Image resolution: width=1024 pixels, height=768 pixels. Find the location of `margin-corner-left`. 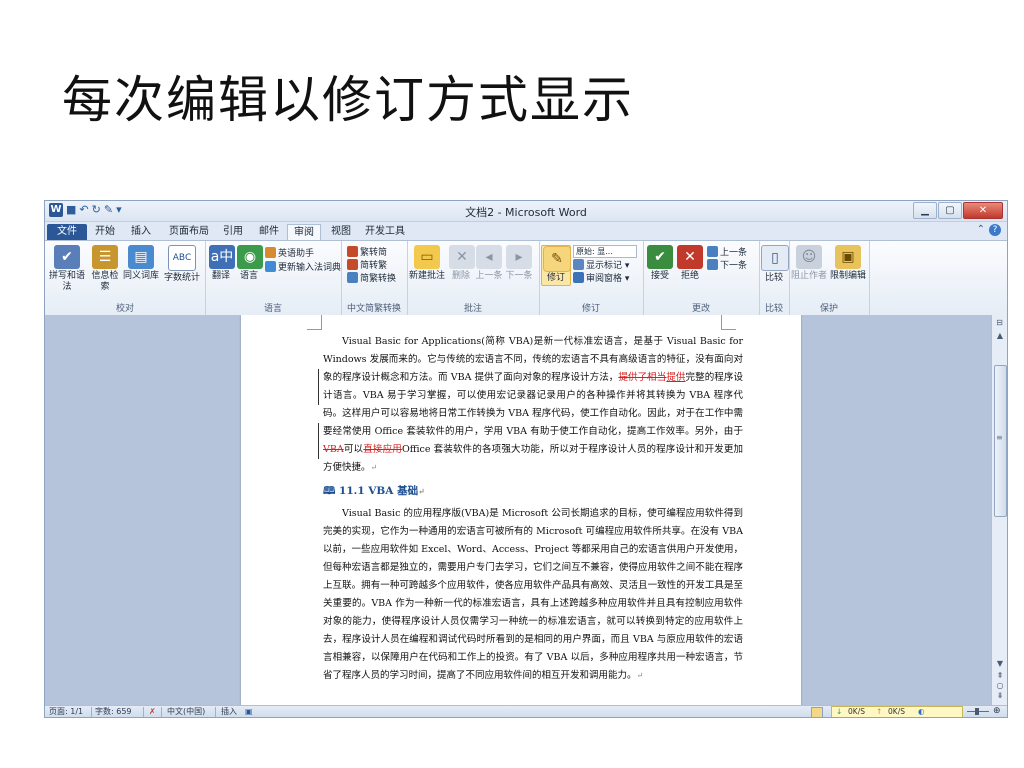

margin-corner-left is located at coordinates (314, 322).